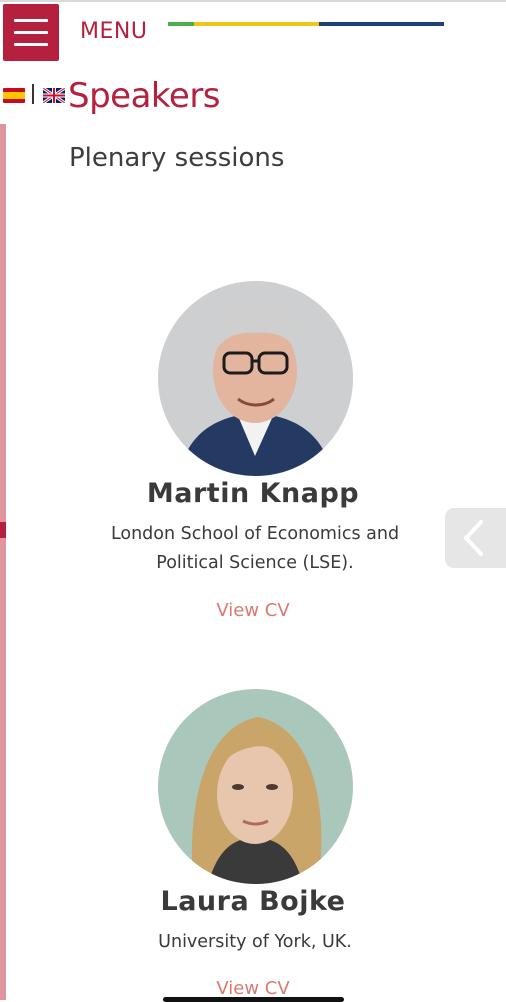 The image size is (506, 1002). What do you see at coordinates (54, 95) in the screenshot?
I see `uk-flag-icon` at bounding box center [54, 95].